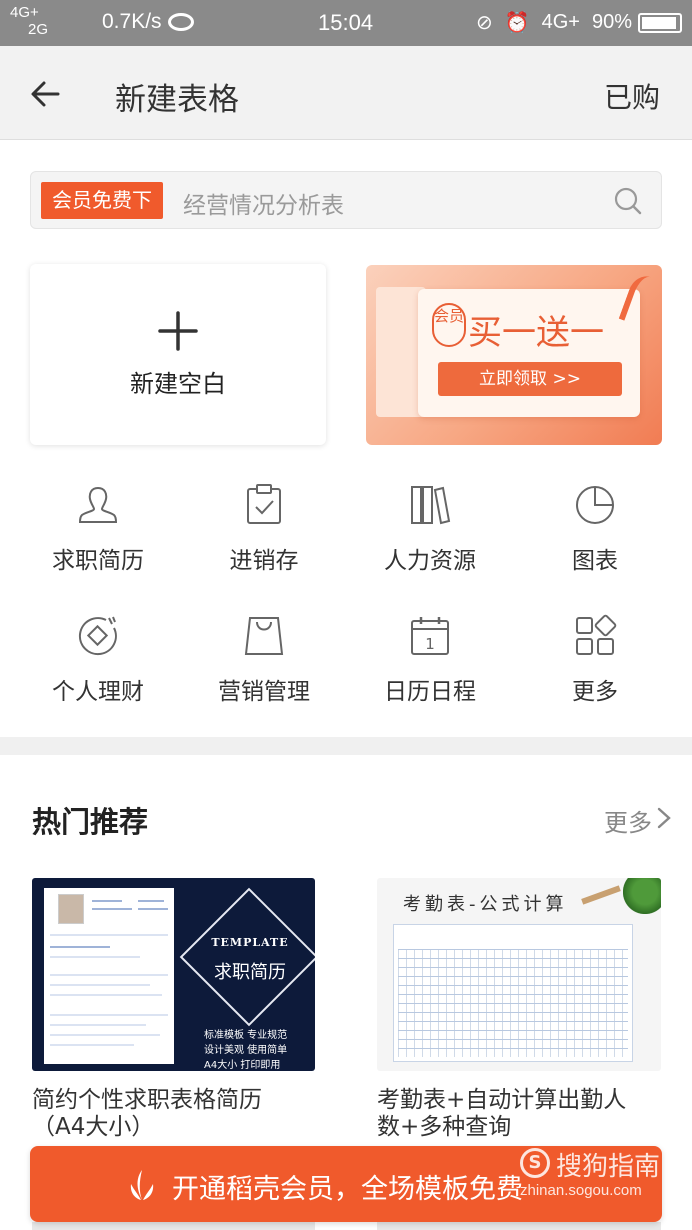 Image resolution: width=692 pixels, height=1230 pixels. What do you see at coordinates (90, 822) in the screenshot?
I see `section-title: 热门推荐` at bounding box center [90, 822].